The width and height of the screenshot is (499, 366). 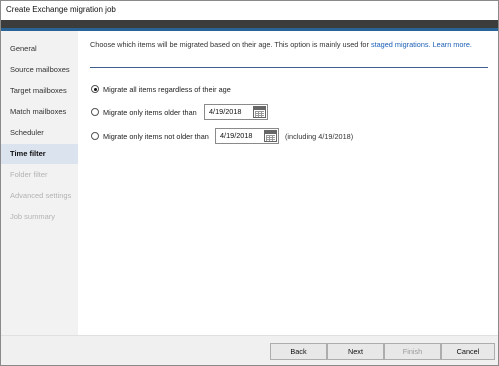 I want to click on older-than-date-value: 4/19/2018, so click(x=225, y=111).